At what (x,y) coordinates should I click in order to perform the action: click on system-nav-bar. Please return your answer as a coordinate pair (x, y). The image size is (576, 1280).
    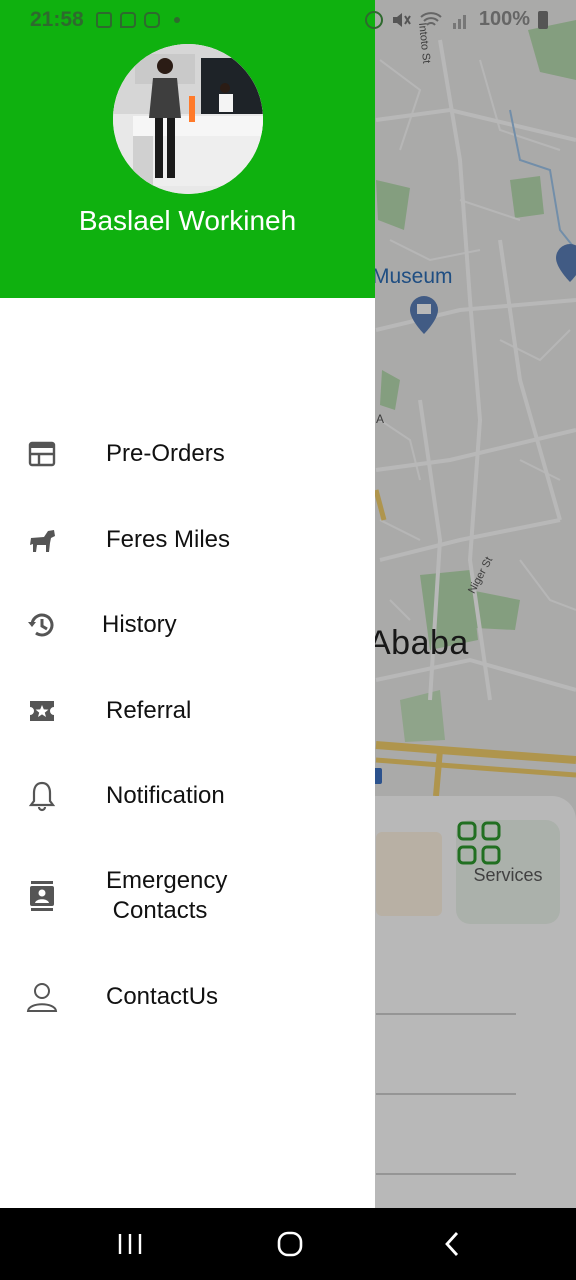
    Looking at the image, I should click on (288, 1244).